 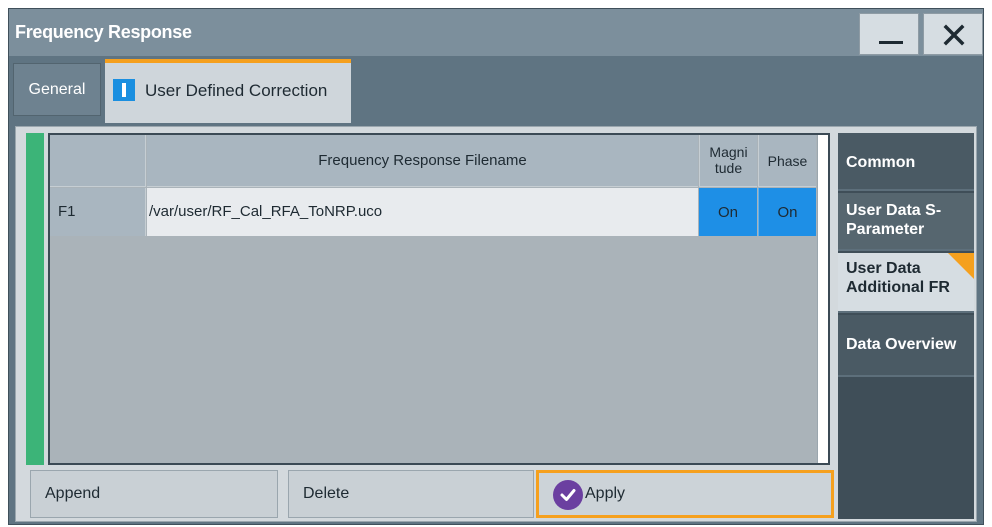 What do you see at coordinates (124, 90) in the screenshot?
I see `info-icon` at bounding box center [124, 90].